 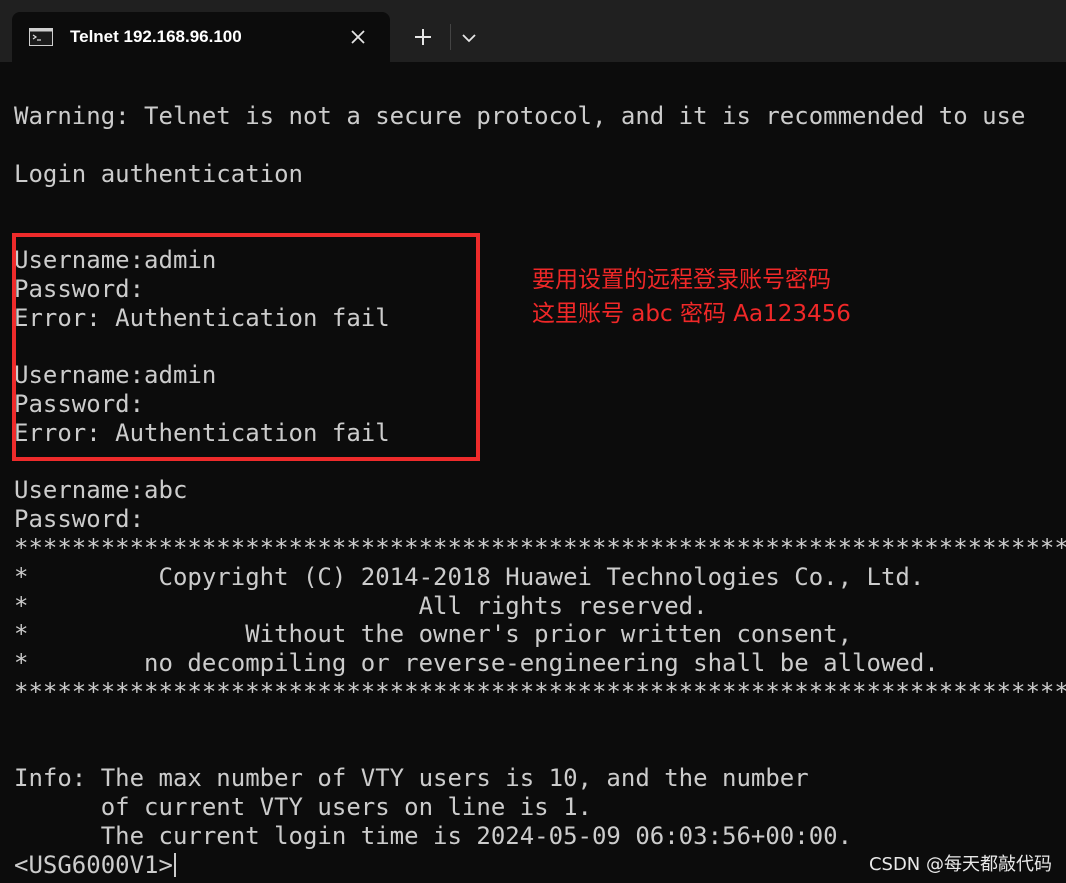 What do you see at coordinates (93, 864) in the screenshot?
I see `command-prompt: <USG6000V1>` at bounding box center [93, 864].